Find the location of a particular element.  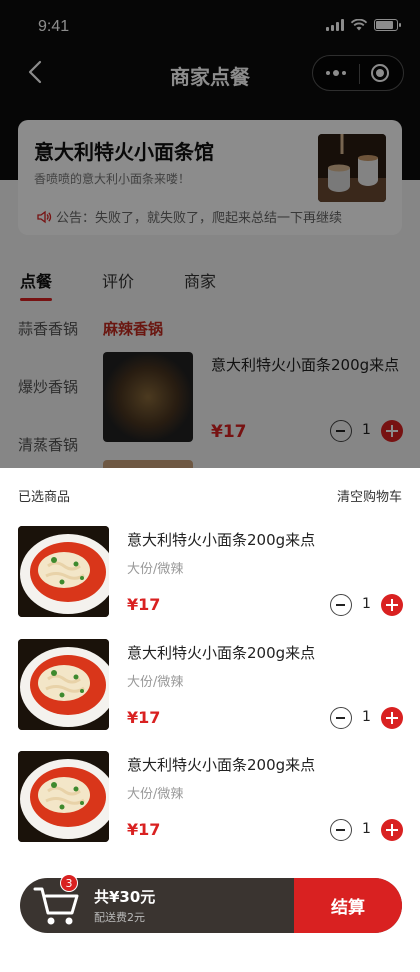

cart-header: 已选商品 清空购物车 is located at coordinates (210, 496).